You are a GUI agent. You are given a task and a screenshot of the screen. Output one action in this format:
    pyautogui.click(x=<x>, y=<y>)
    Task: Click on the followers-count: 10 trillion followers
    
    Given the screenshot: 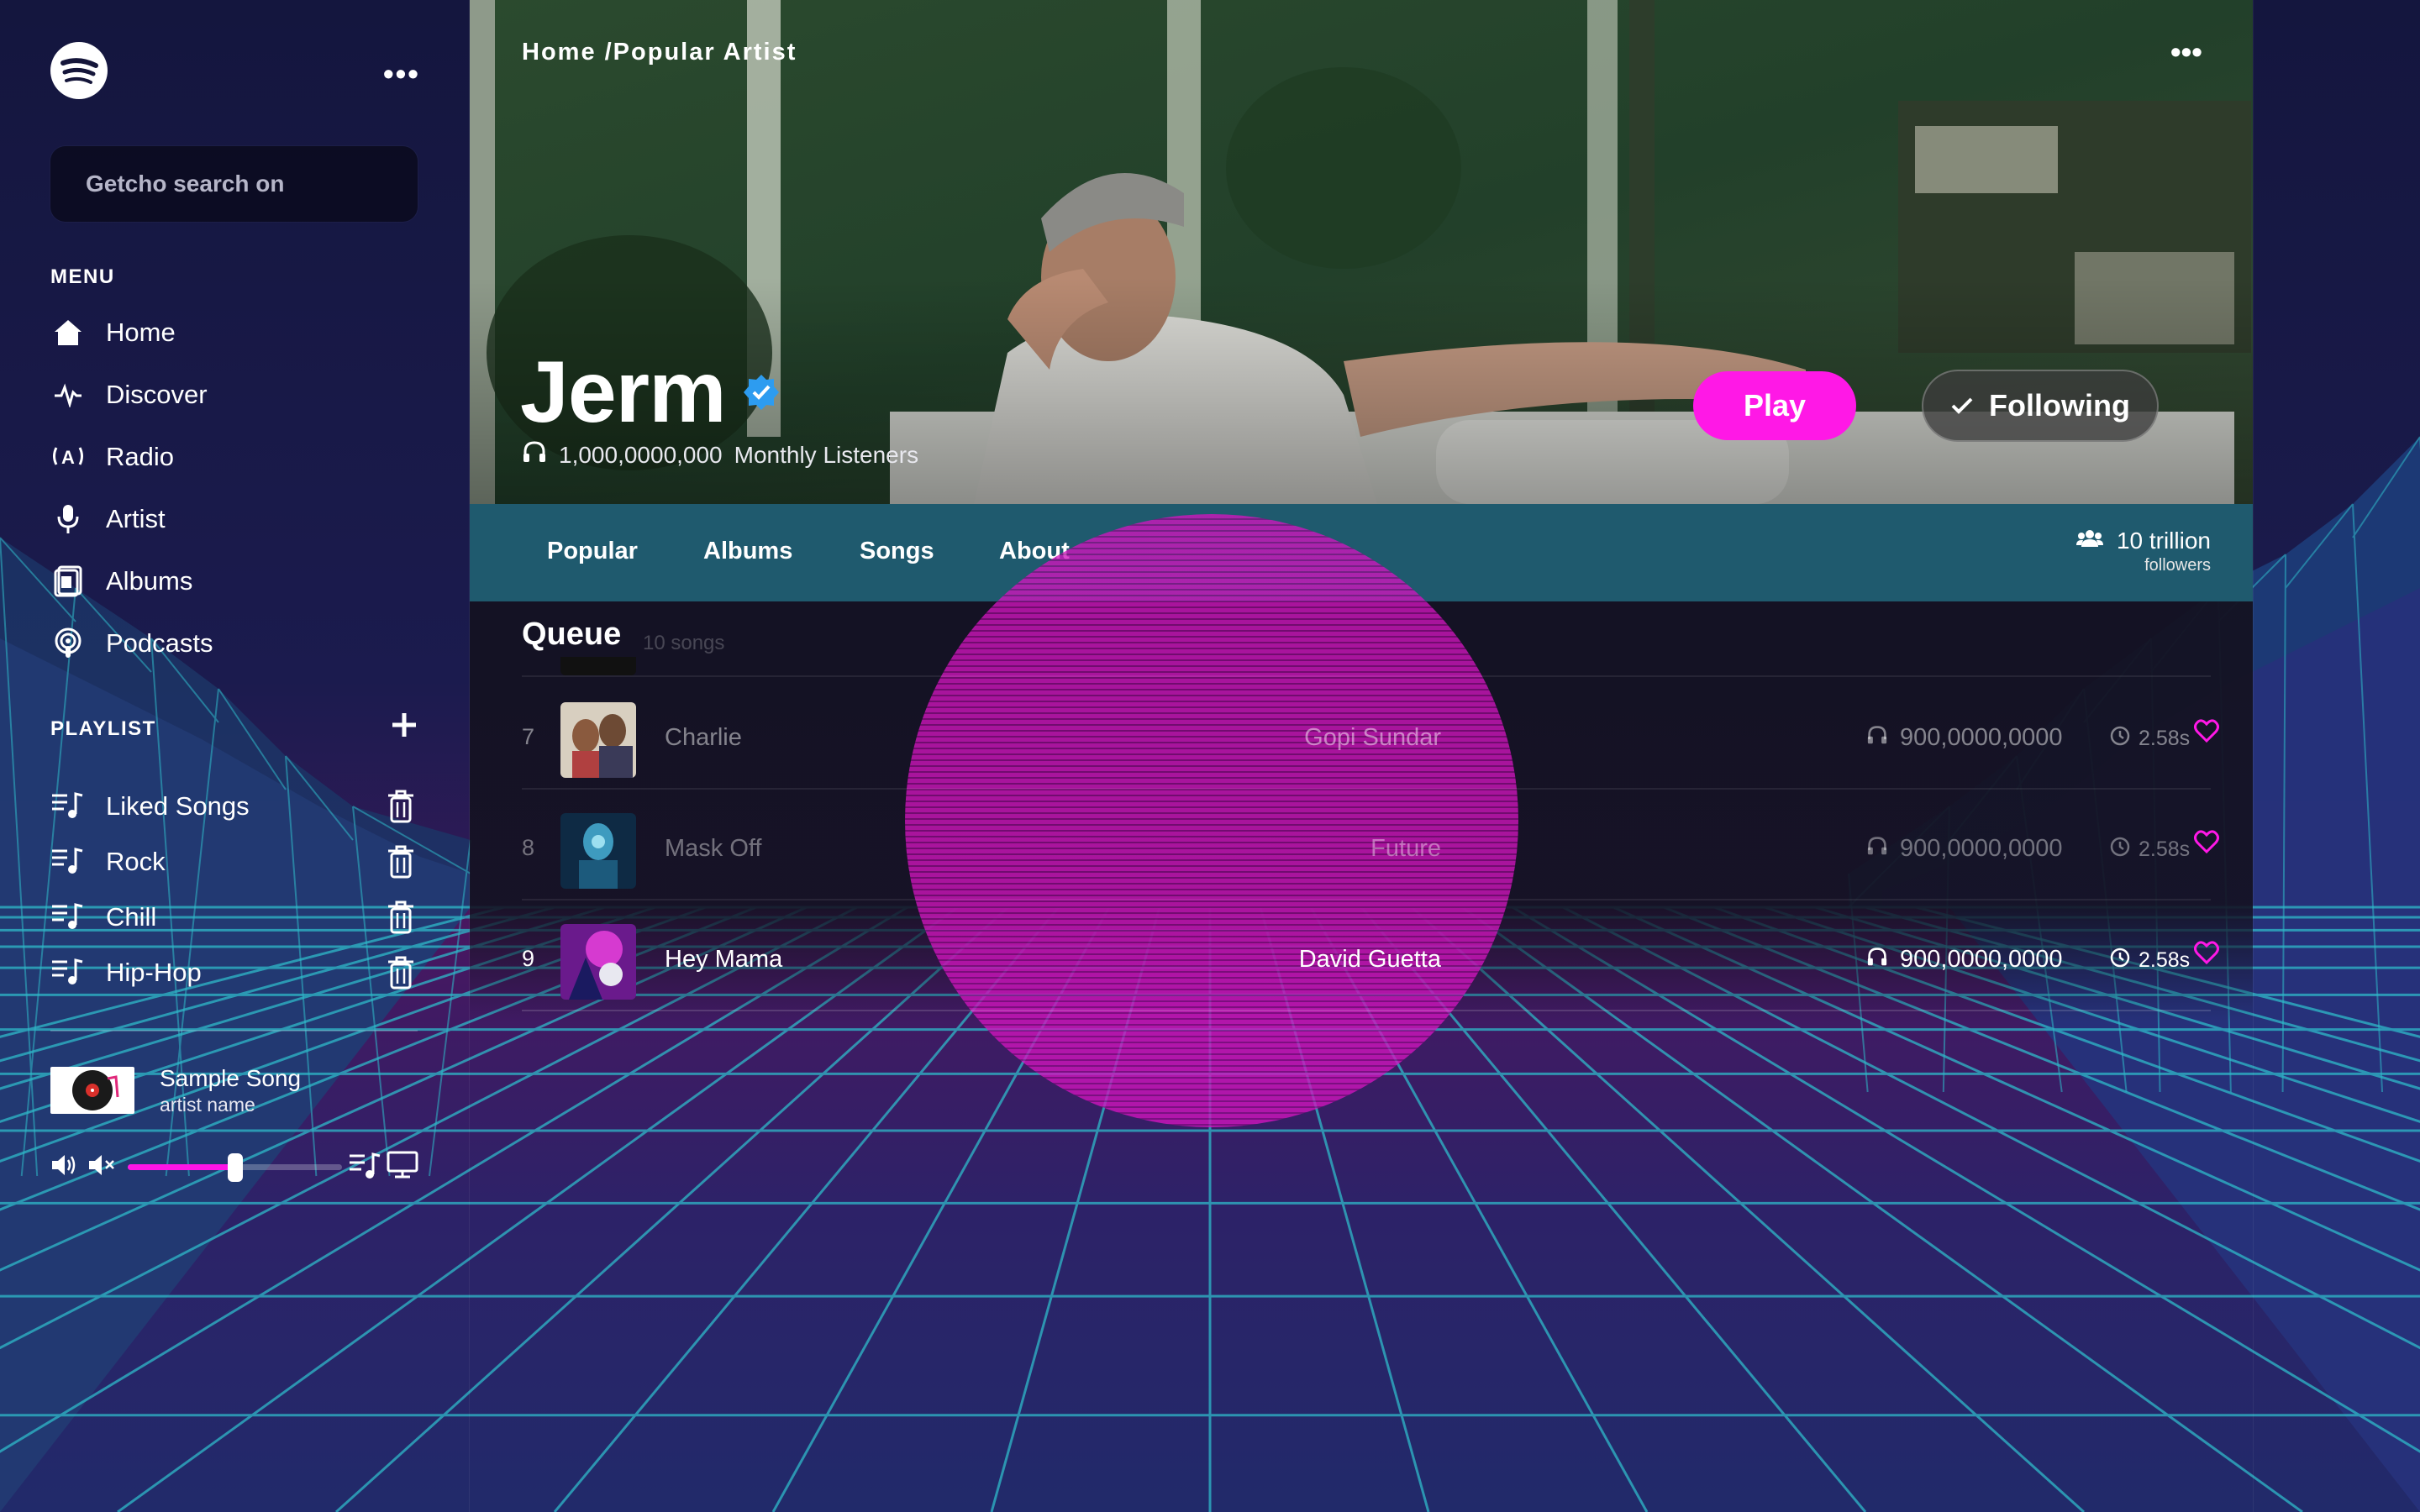 What is the action you would take?
    pyautogui.click(x=2144, y=551)
    